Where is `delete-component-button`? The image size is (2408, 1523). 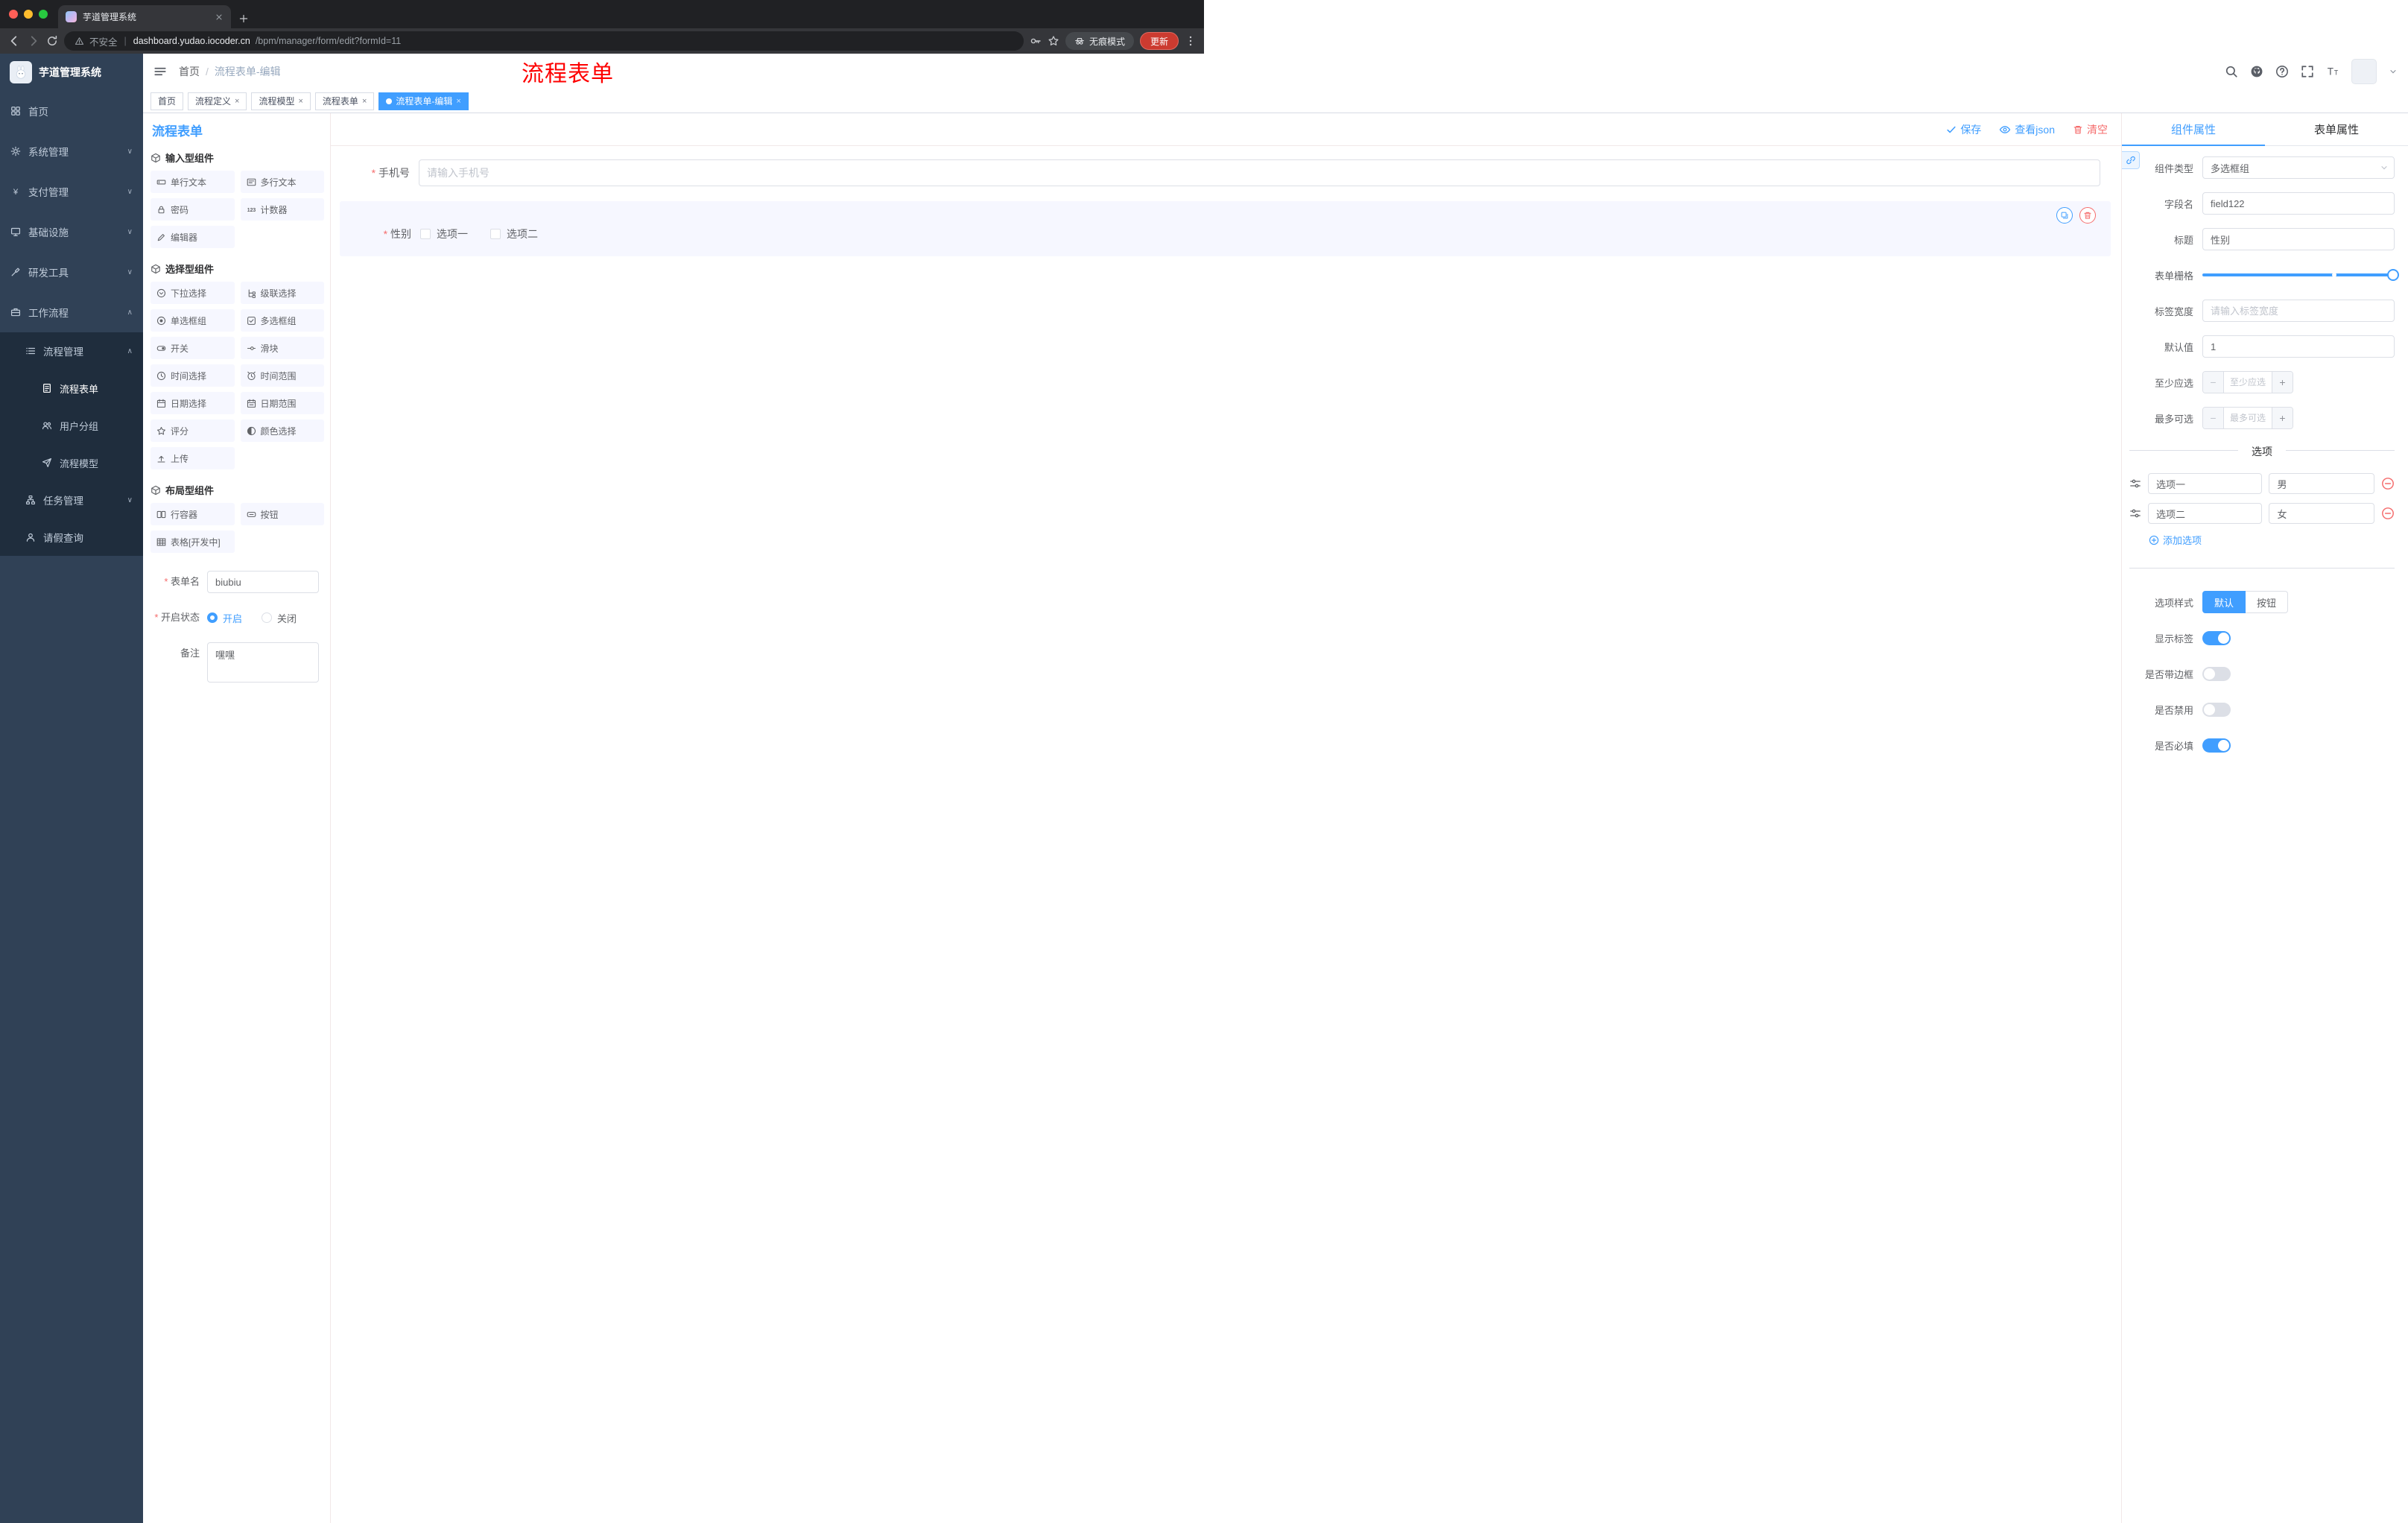
delete-component-button is located at coordinates (2087, 216).